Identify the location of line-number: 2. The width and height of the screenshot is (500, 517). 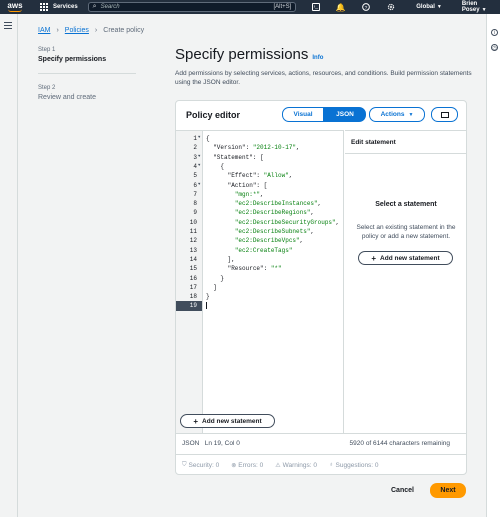
(195, 148).